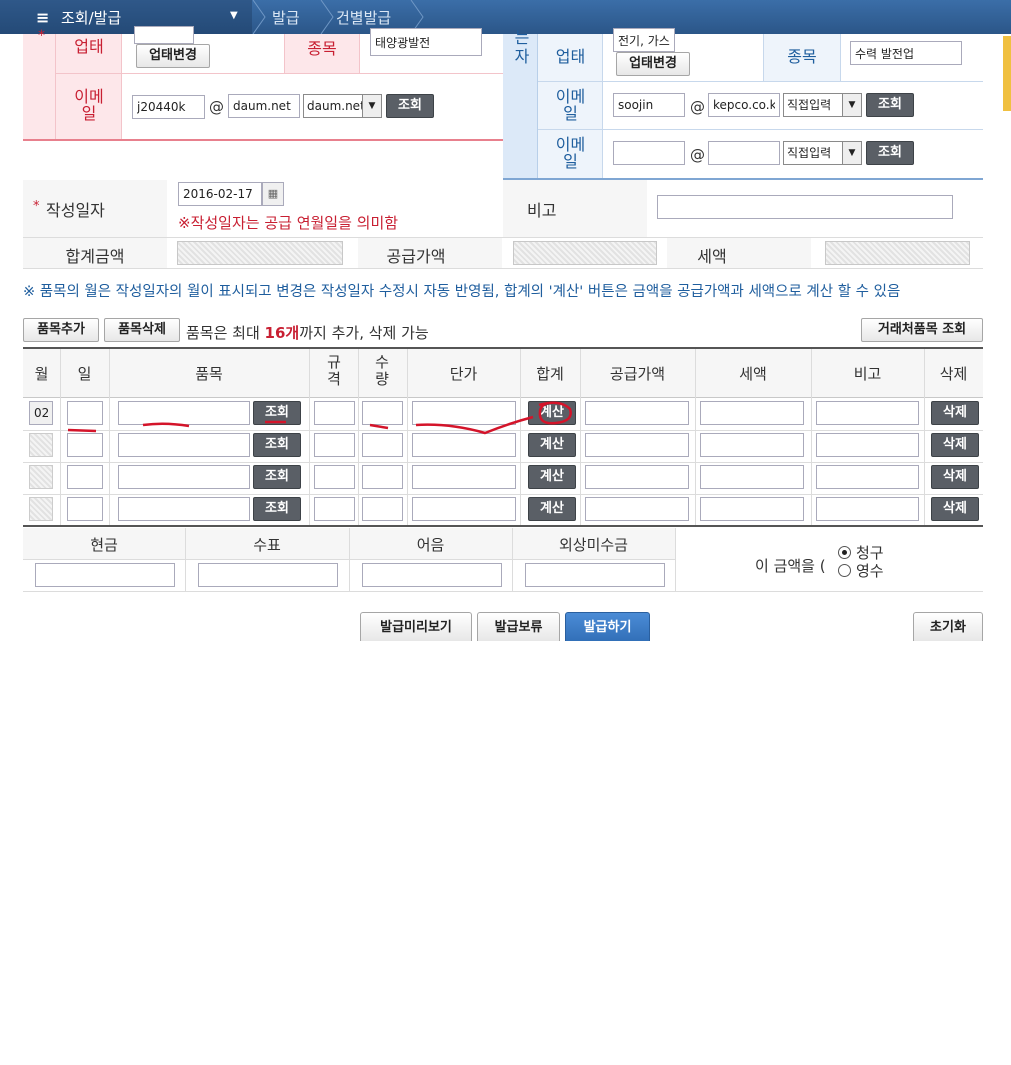 This screenshot has width=1011, height=1065. What do you see at coordinates (364, 333) in the screenshot?
I see `item-limit-suffix: 까지 추가, 삭제 가능` at bounding box center [364, 333].